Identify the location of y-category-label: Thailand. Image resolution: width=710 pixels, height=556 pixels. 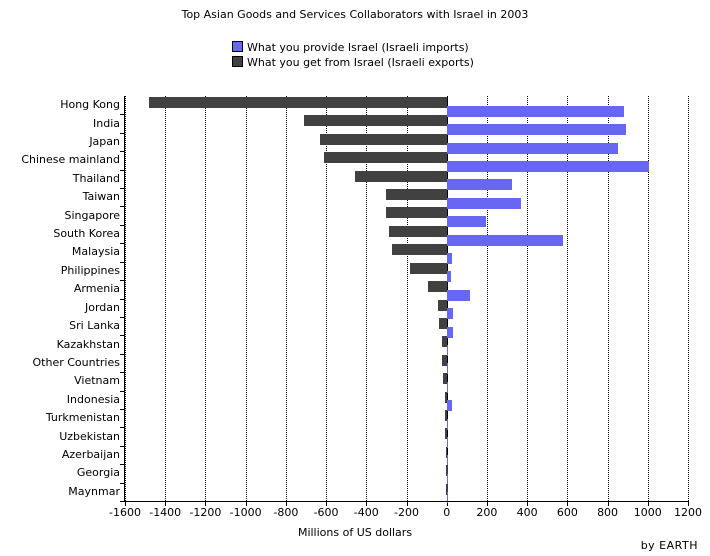
(96, 178).